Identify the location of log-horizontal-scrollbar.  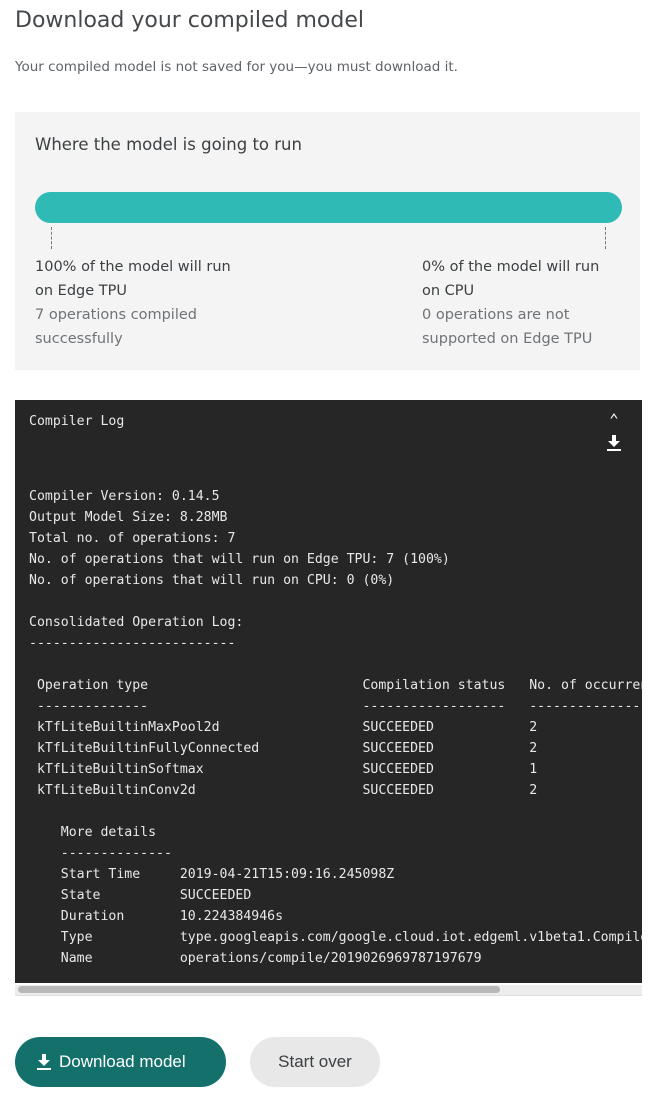
(328, 990).